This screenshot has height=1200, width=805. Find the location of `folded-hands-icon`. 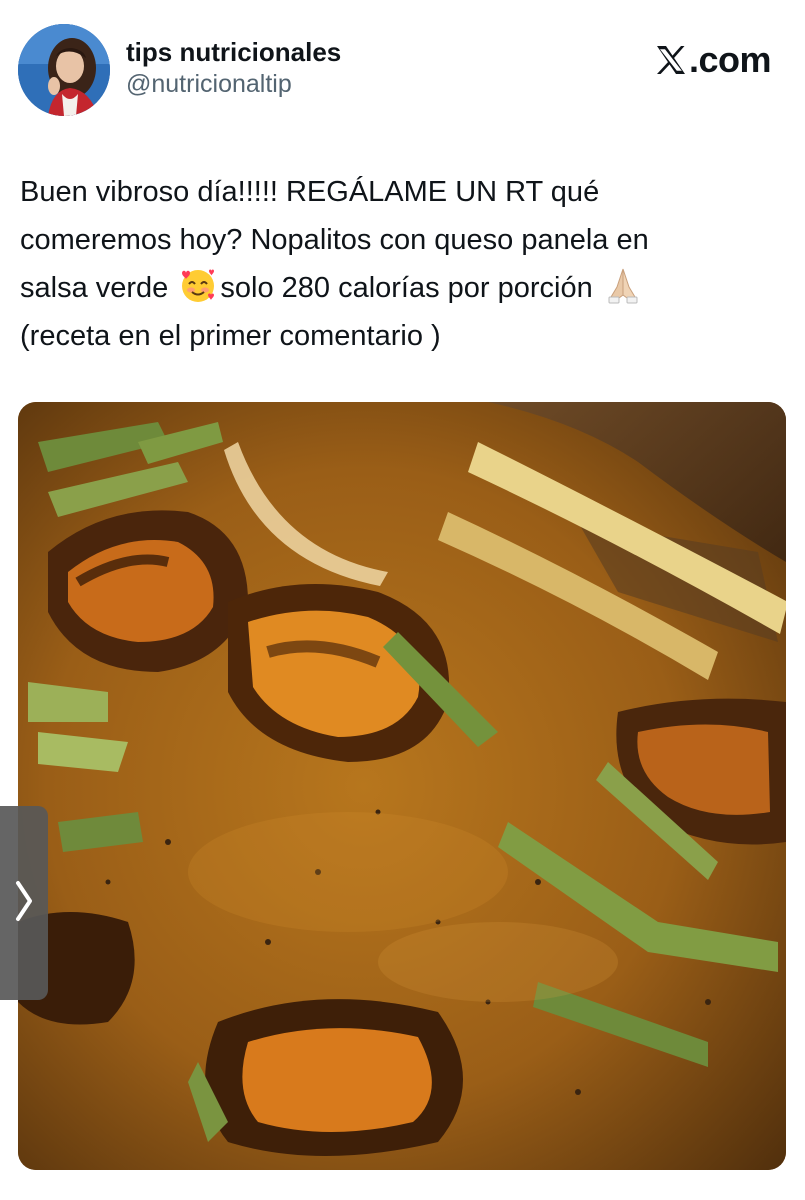

folded-hands-icon is located at coordinates (623, 285).